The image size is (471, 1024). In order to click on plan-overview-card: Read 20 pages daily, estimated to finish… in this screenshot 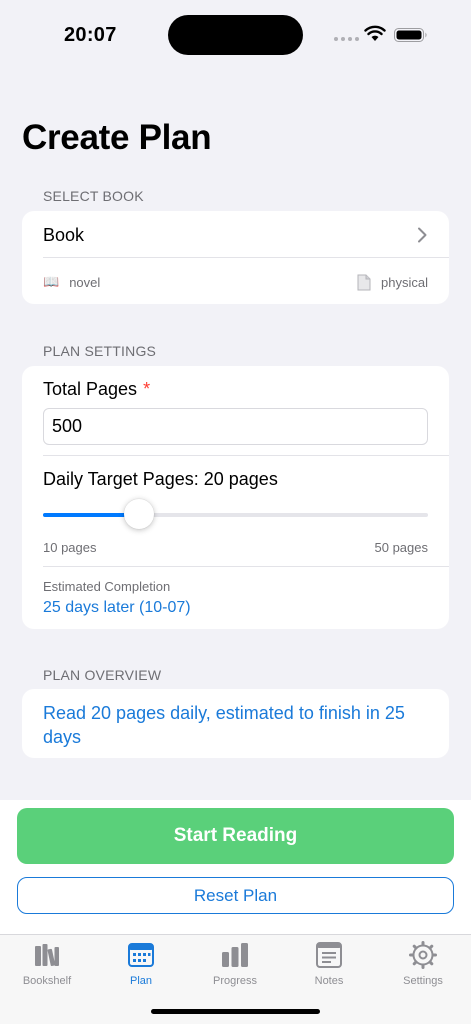, I will do `click(235, 723)`.